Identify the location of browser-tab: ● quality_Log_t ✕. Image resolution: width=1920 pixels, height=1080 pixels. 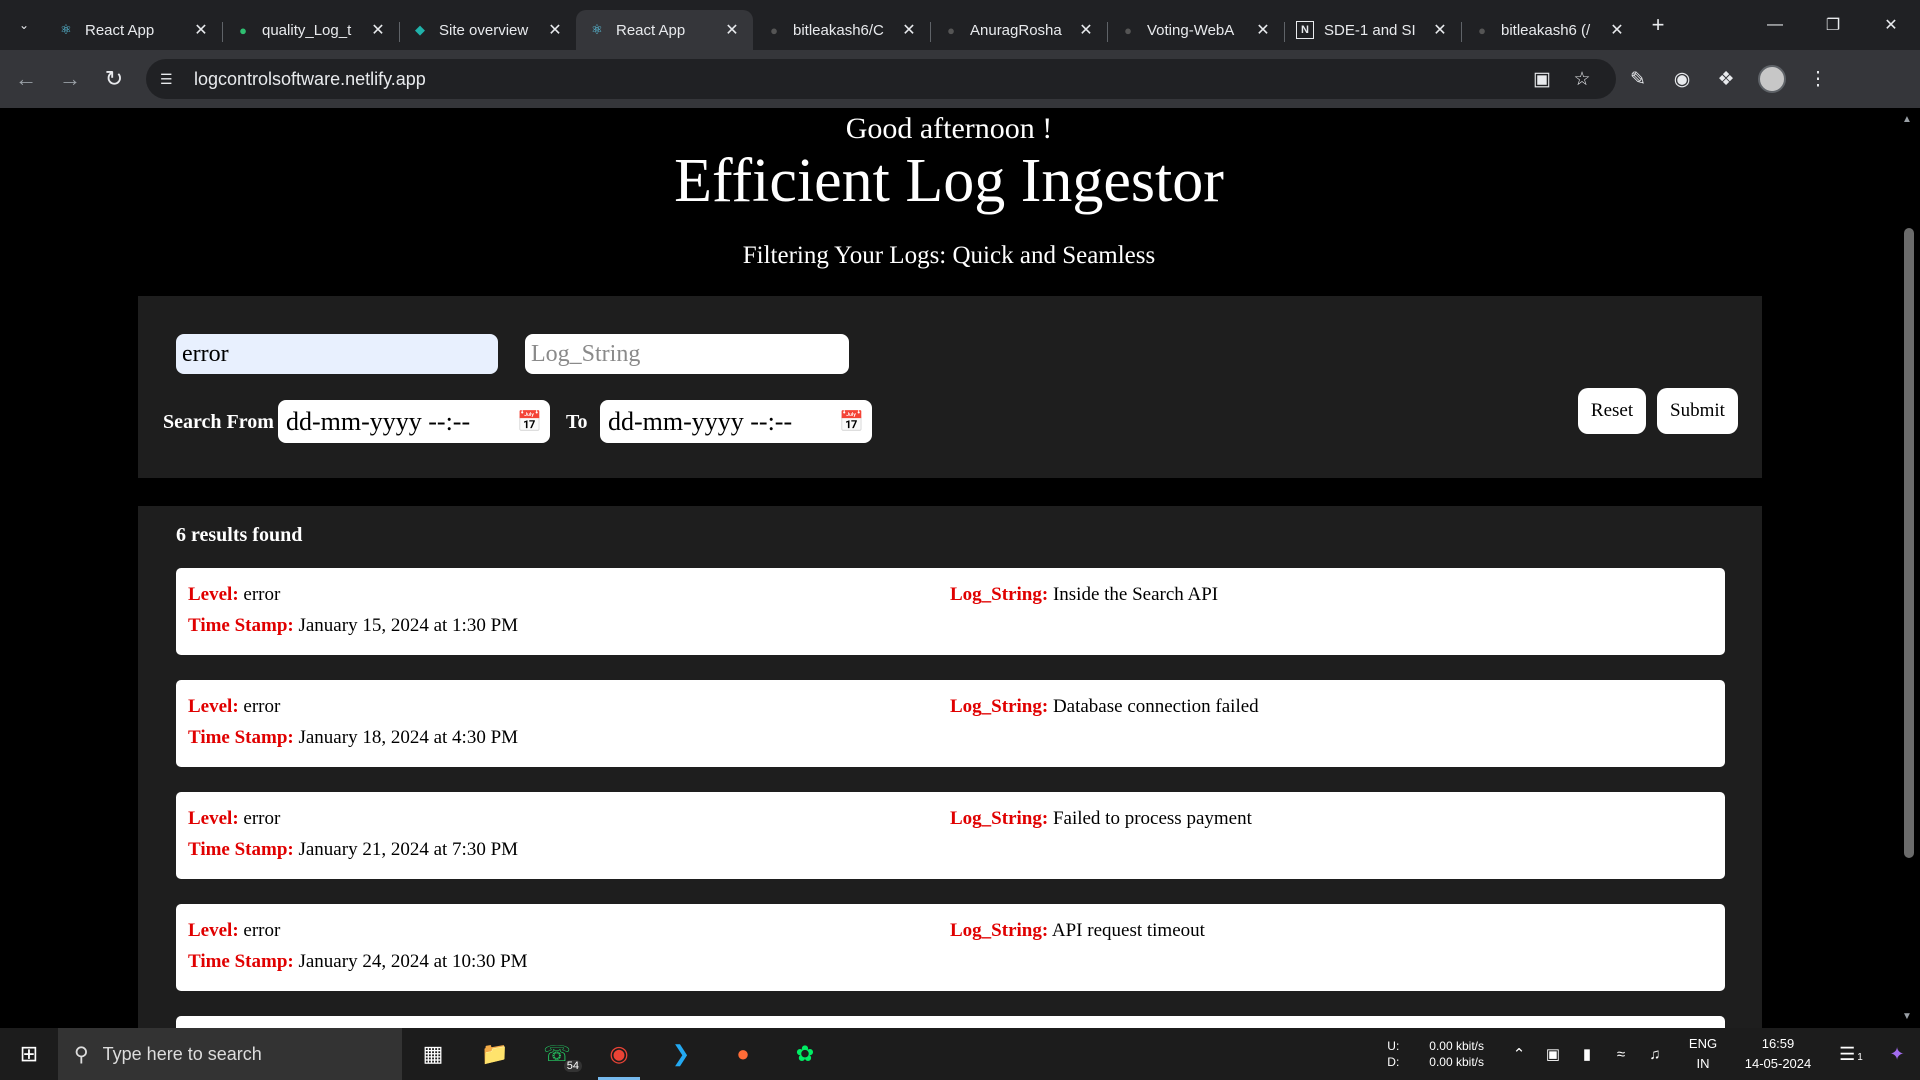
(311, 30).